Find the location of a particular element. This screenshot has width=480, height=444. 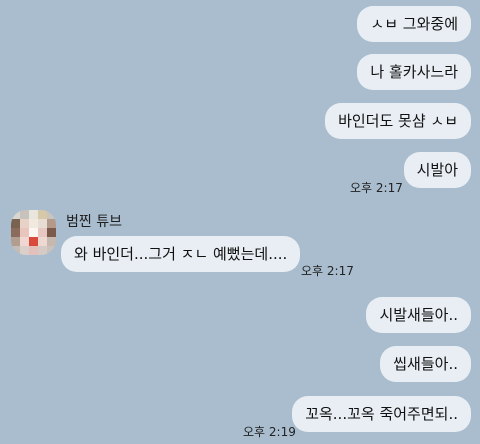

message-bubble-3: 바인더도 못샴 ㅅㅂ is located at coordinates (398, 121).